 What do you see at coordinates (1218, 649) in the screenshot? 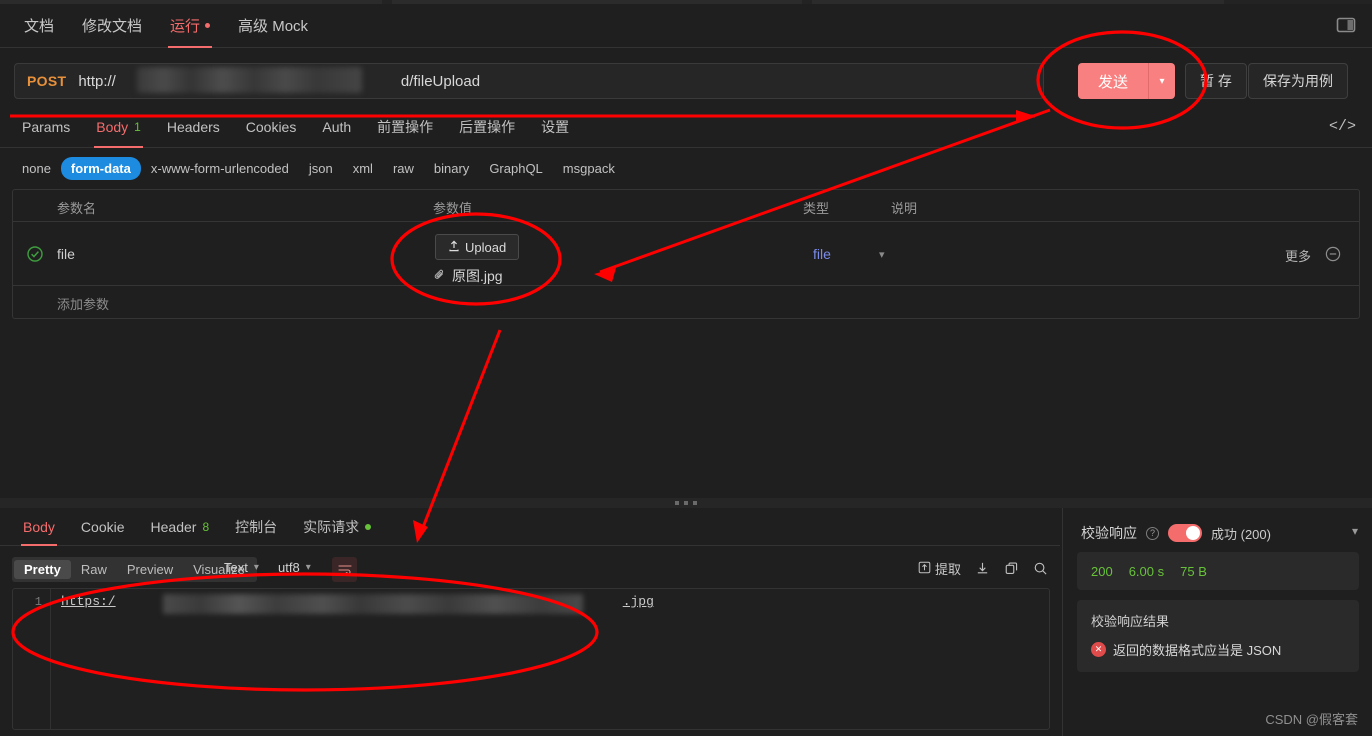
I see `validation-error-row: ✕ 返回的数据格式应当是 JSON` at bounding box center [1218, 649].